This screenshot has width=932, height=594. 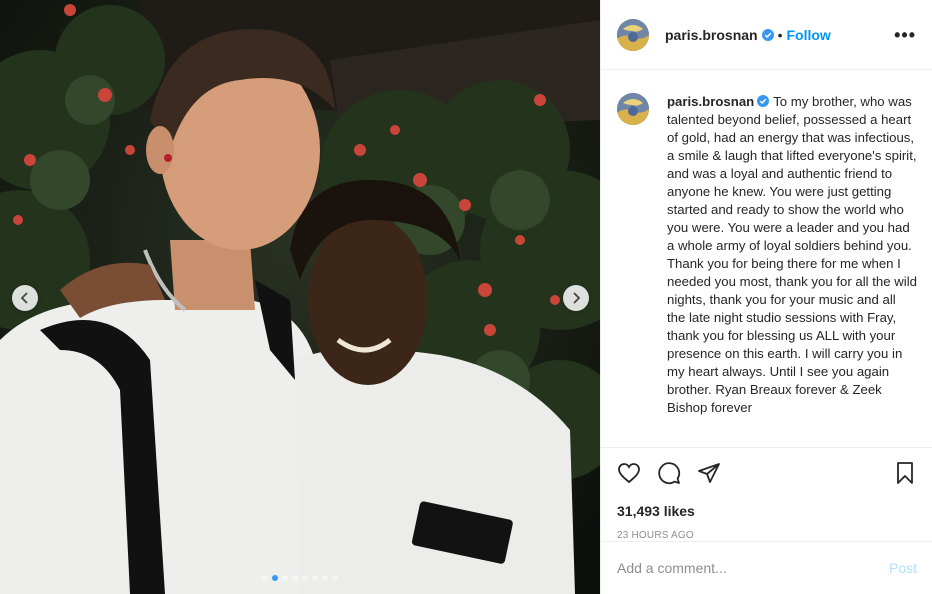 I want to click on chevron-left-icon, so click(x=24, y=298).